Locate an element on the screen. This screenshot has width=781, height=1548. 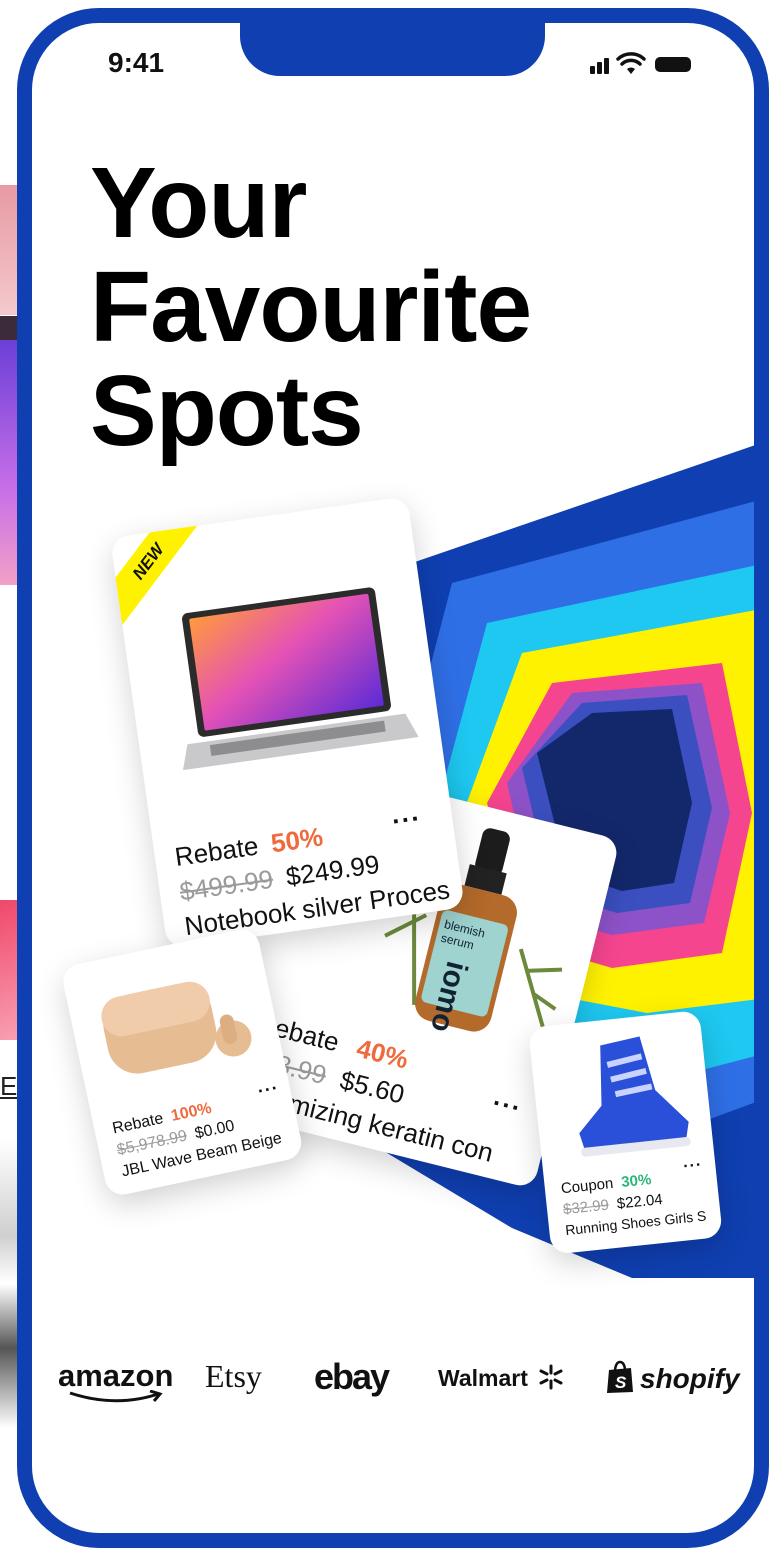
laptop-image is located at coordinates (300, 679).